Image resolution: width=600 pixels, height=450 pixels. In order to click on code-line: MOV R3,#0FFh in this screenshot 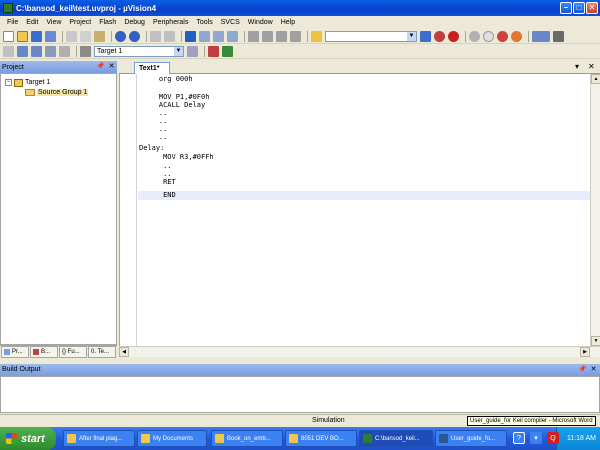, I will do `click(178, 157)`.